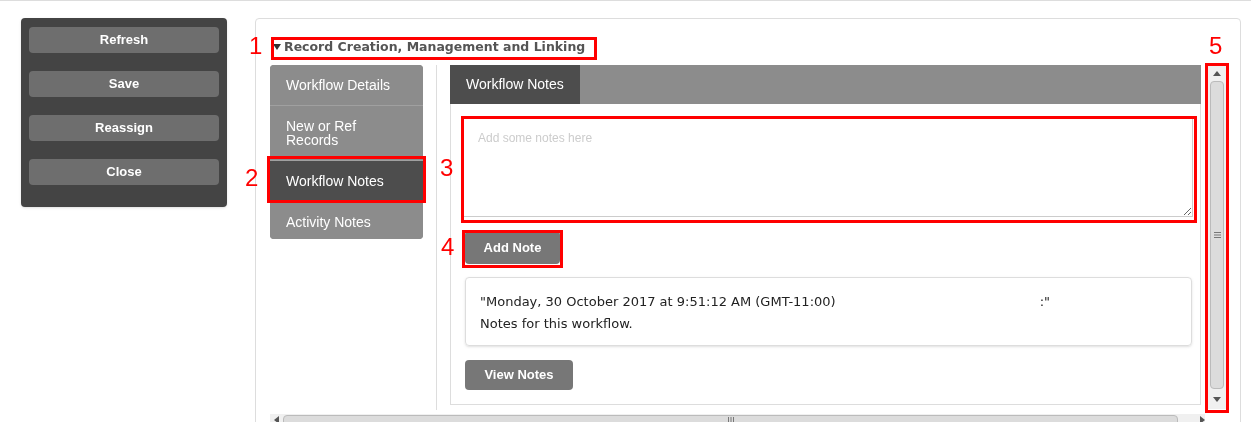 Image resolution: width=1251 pixels, height=422 pixels. What do you see at coordinates (124, 128) in the screenshot?
I see `action-button: Reassign` at bounding box center [124, 128].